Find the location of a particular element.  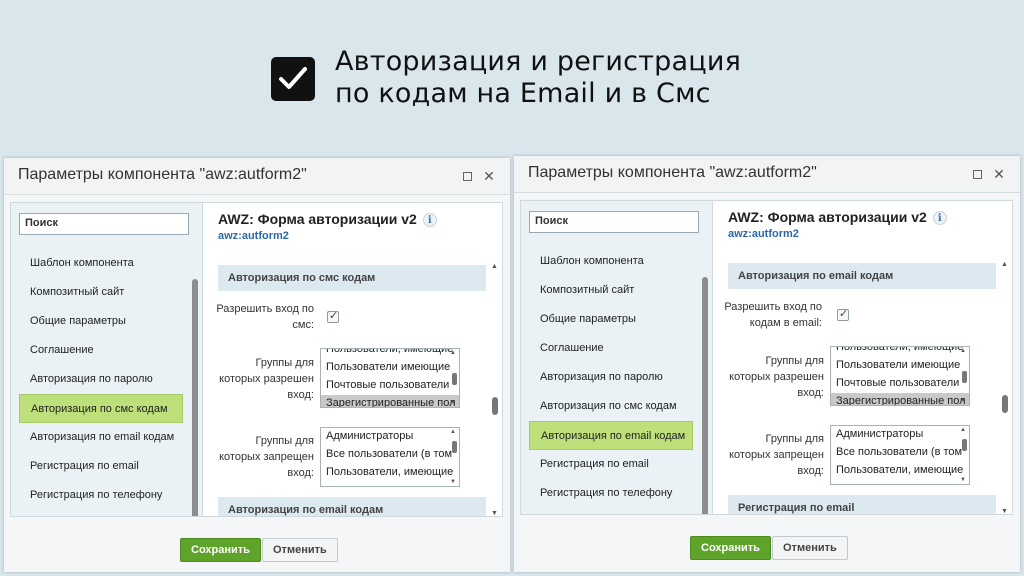

hero-title-line2: по кодам на Email и в Смс is located at coordinates (523, 93).